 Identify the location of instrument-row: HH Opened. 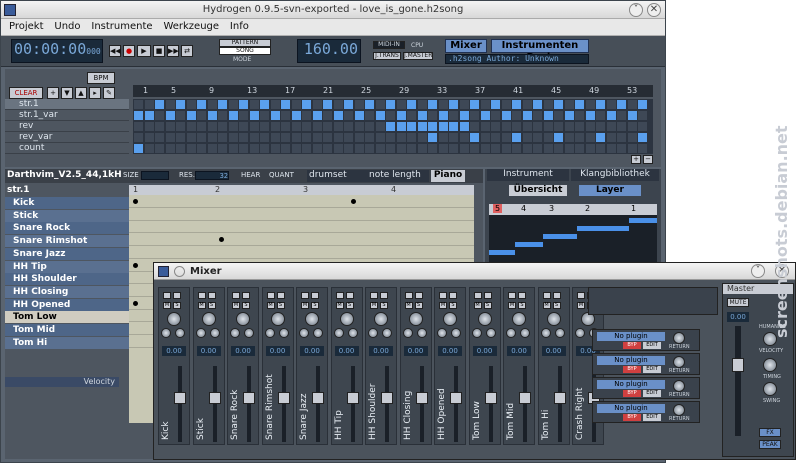
(67, 304).